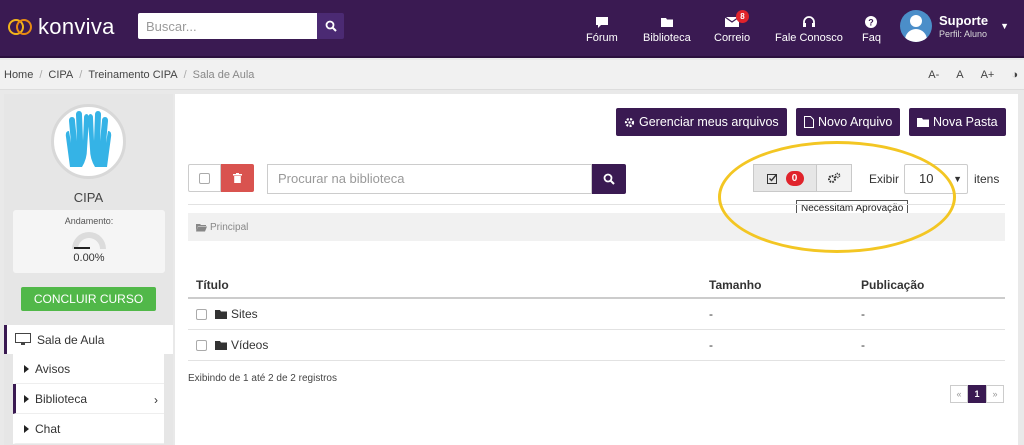 The image size is (1024, 445). I want to click on page-size-select: 10 ▼, so click(936, 179).